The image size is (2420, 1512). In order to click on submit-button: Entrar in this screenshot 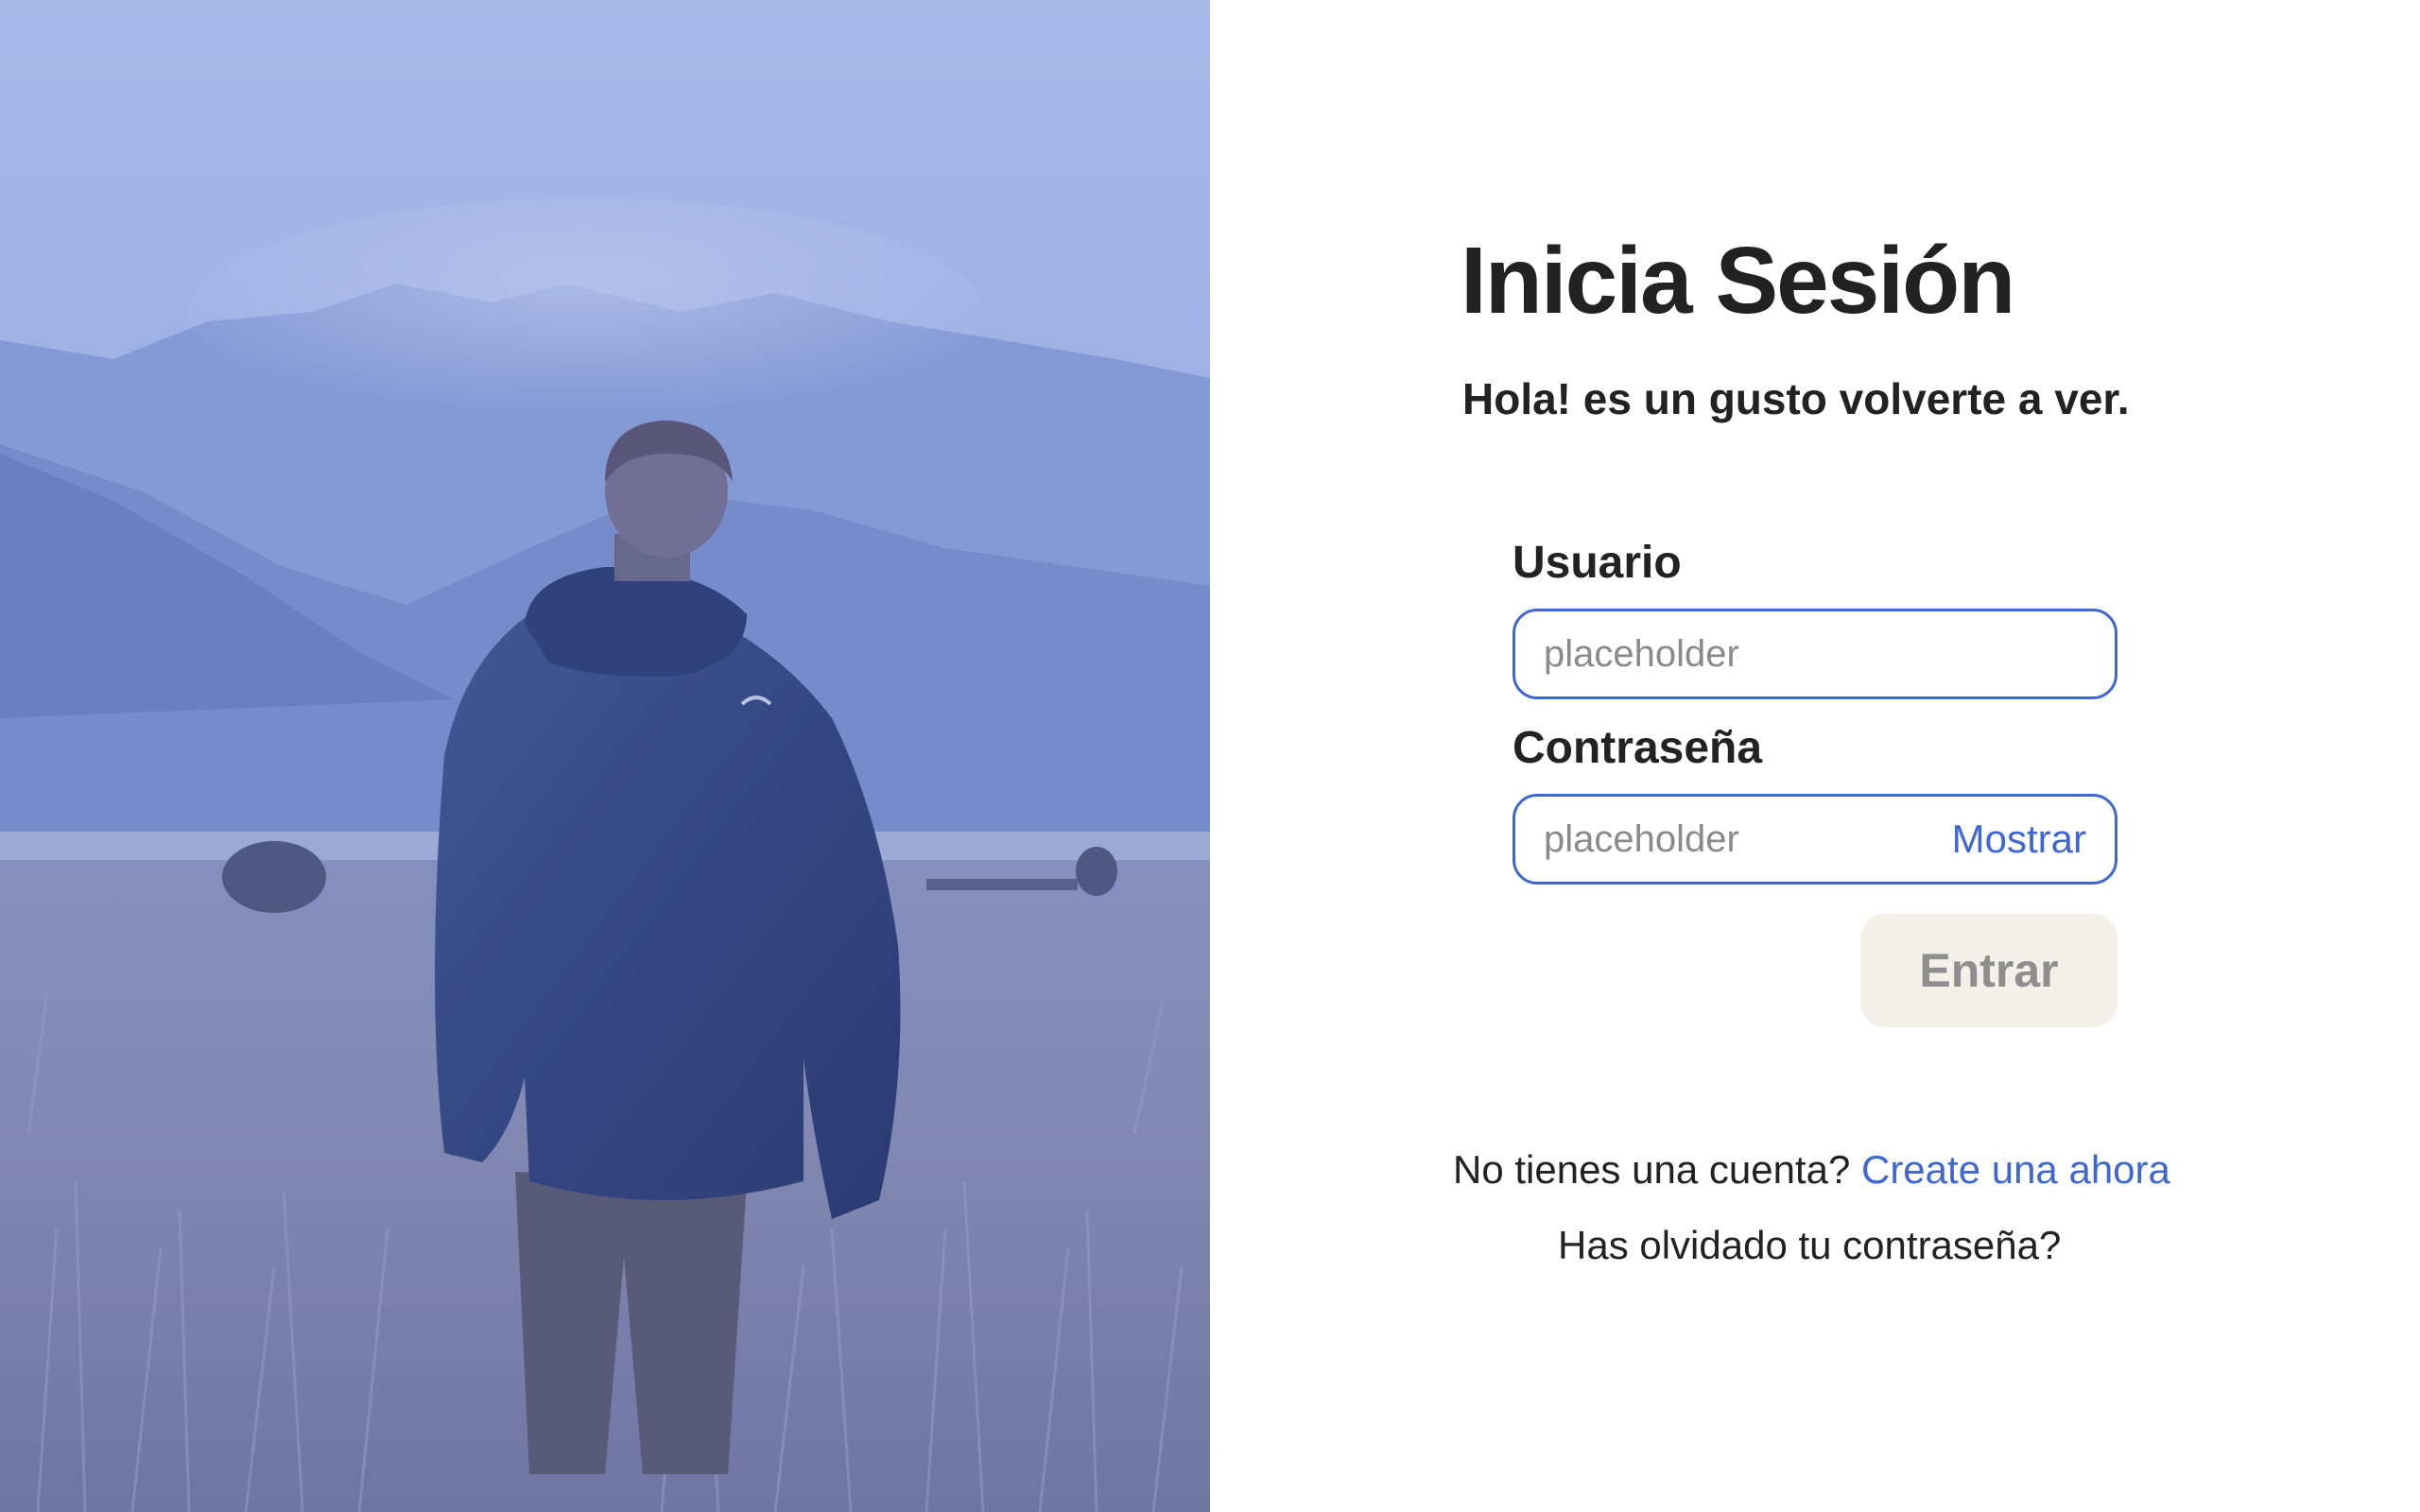, I will do `click(1989, 970)`.